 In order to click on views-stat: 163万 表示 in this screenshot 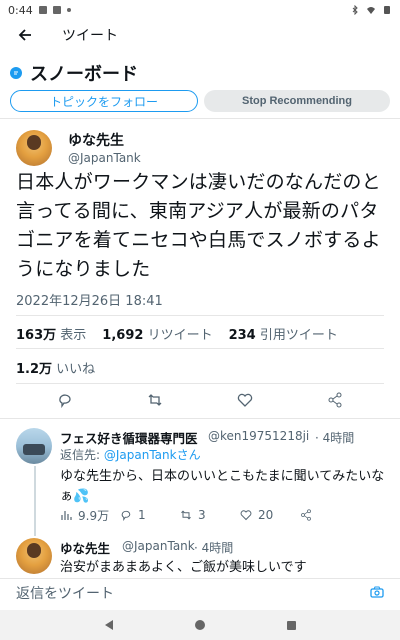, I will do `click(51, 333)`.